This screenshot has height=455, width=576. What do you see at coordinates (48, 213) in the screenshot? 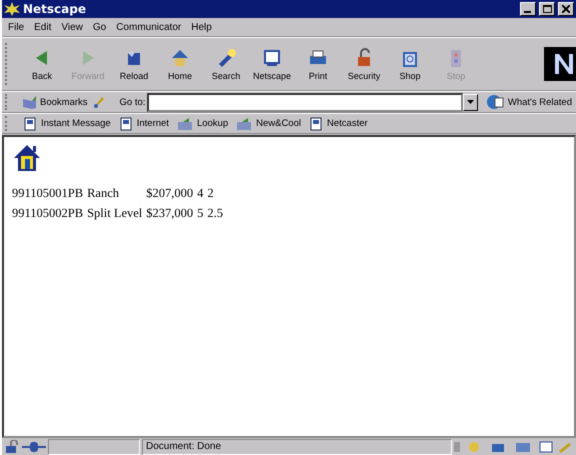
I see `listing-cell: 991105002PB` at bounding box center [48, 213].